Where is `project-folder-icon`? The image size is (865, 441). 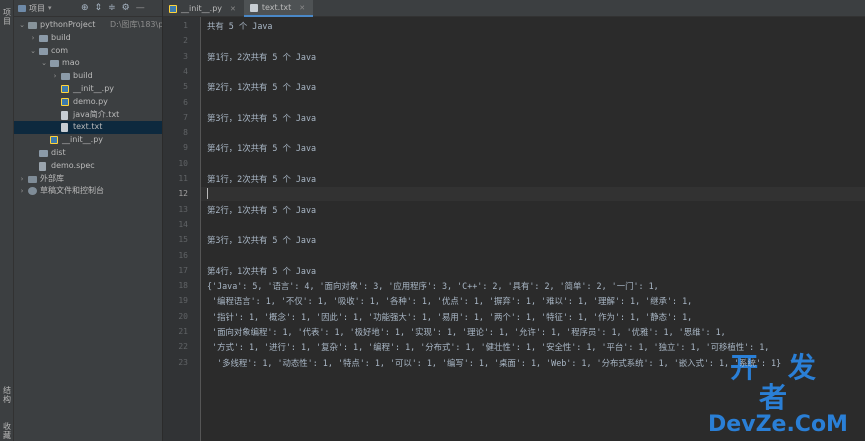
project-folder-icon is located at coordinates (32, 25).